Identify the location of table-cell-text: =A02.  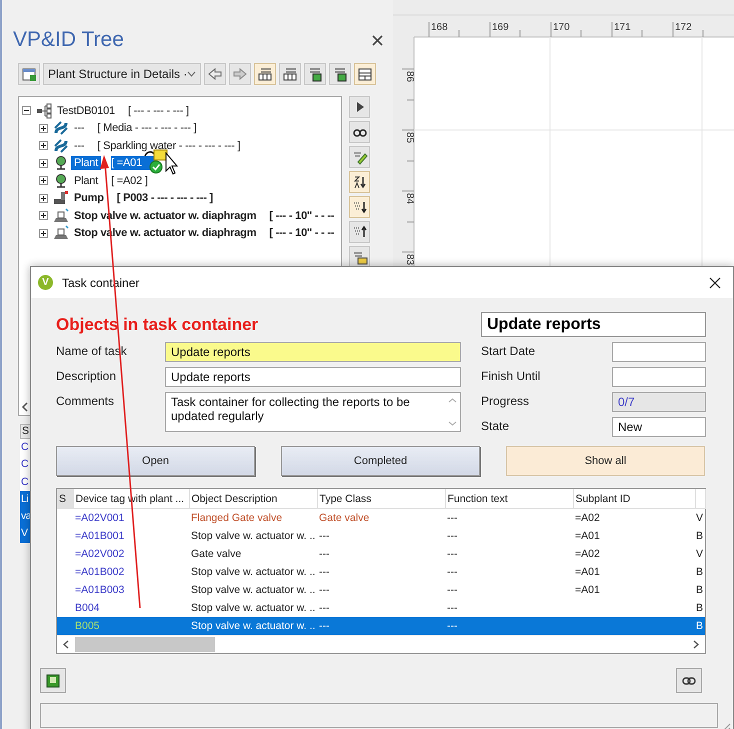
(587, 554).